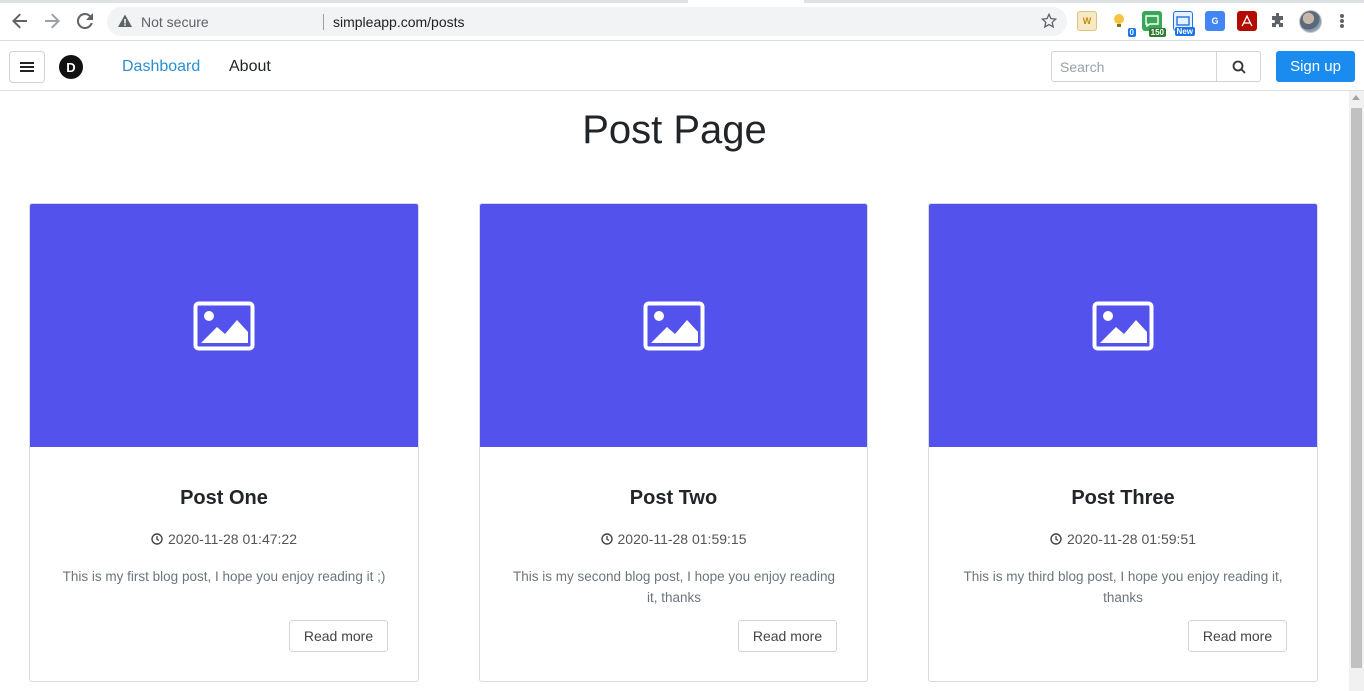 The height and width of the screenshot is (691, 1364). I want to click on reload-icon, so click(84, 20).